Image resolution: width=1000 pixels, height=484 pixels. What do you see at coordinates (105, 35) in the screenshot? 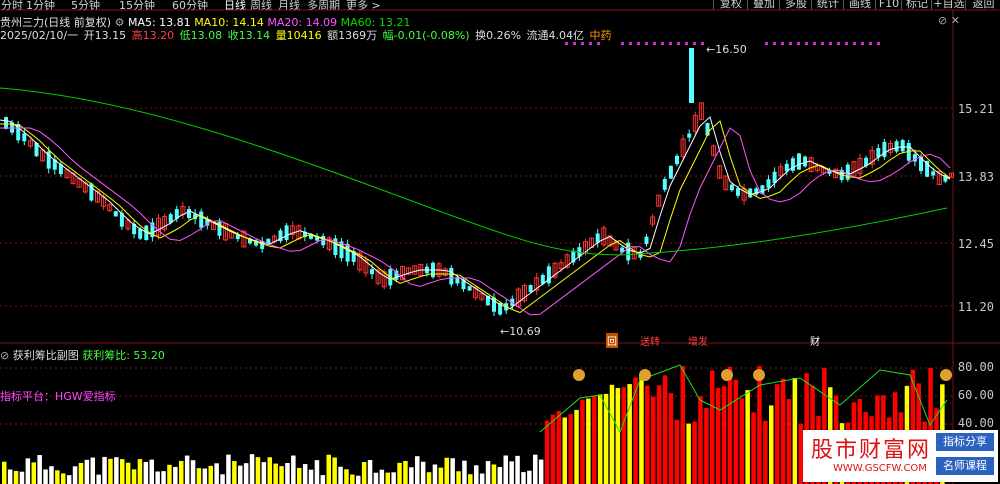
I see `quote-open: 开13.15` at bounding box center [105, 35].